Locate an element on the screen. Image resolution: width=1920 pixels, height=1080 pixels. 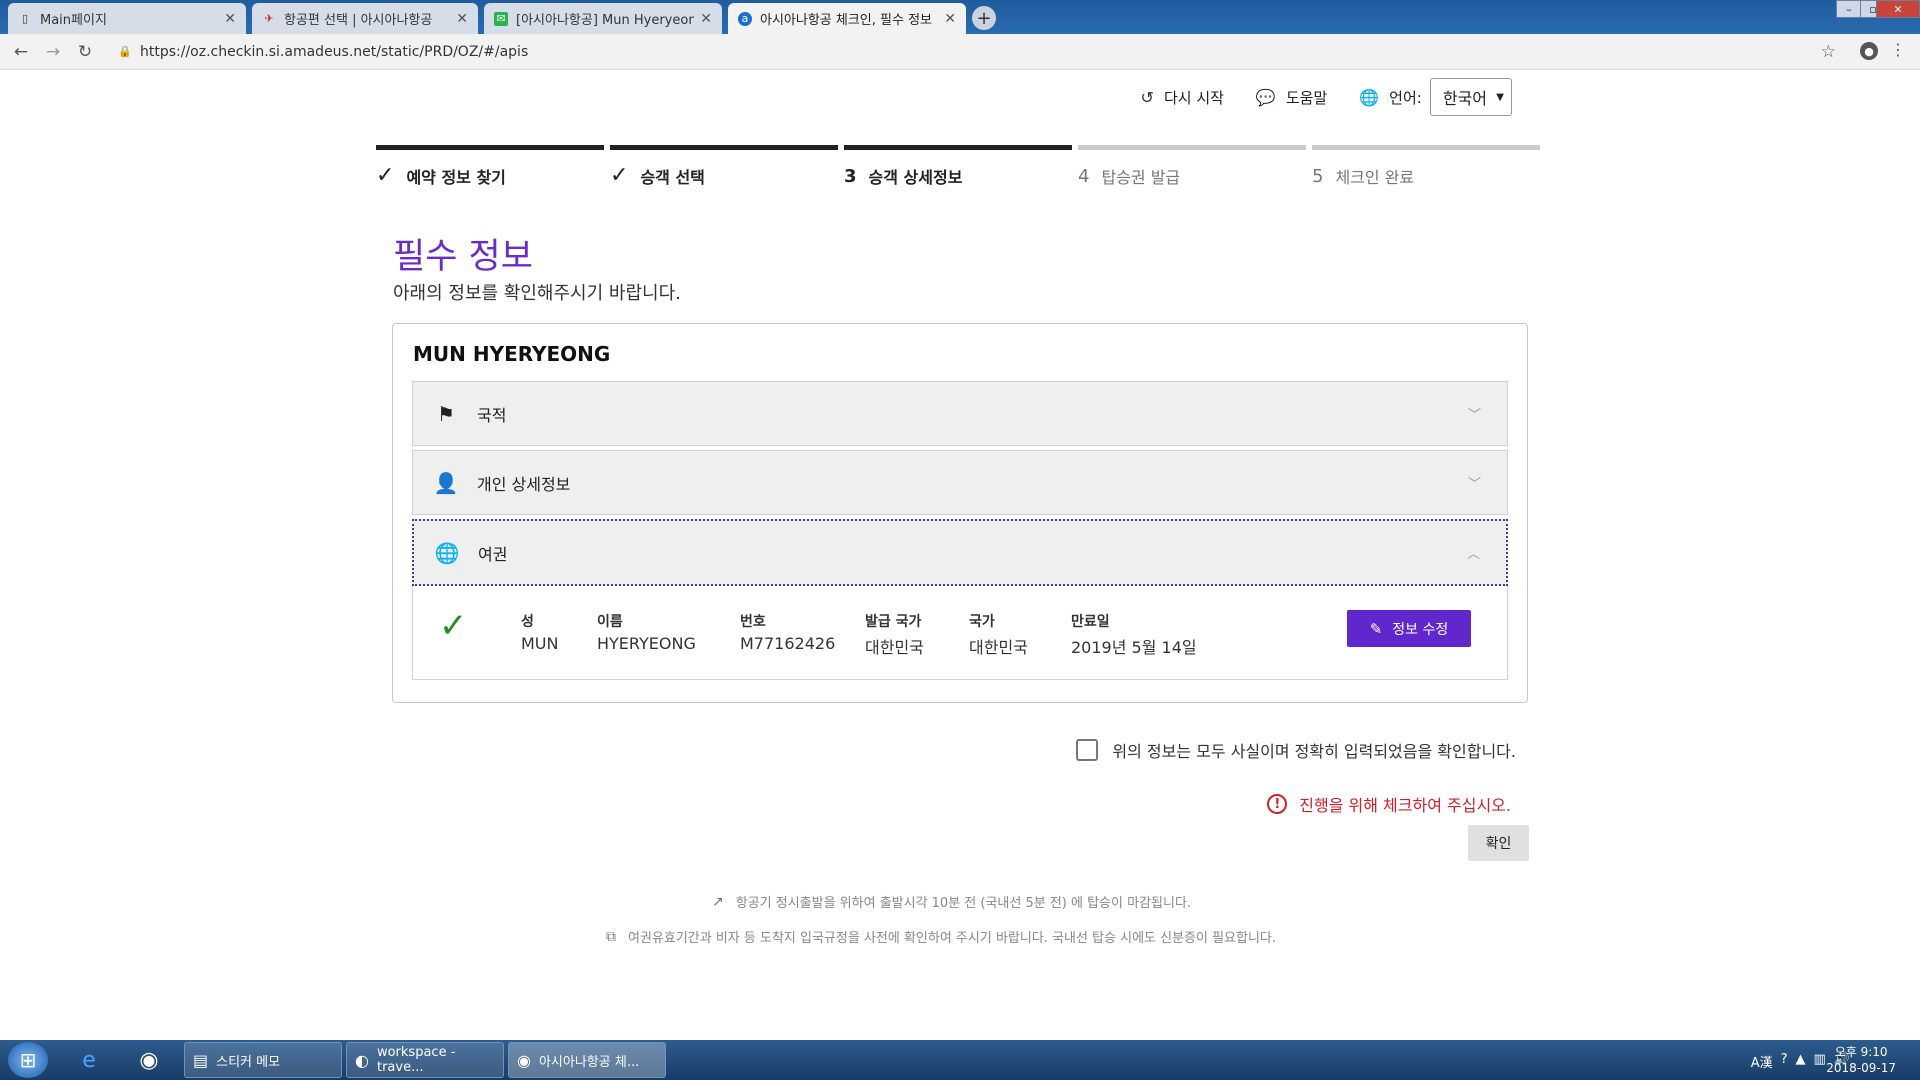
profile-icon: ● is located at coordinates (1869, 51).